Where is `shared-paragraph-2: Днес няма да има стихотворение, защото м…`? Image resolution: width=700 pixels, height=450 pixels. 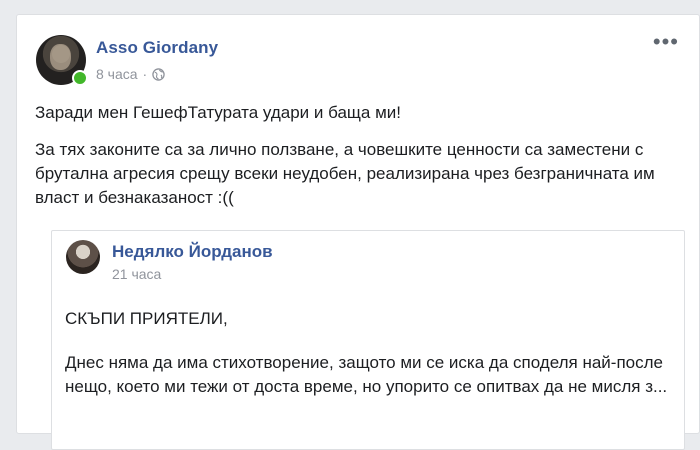
shared-paragraph-2: Днес няма да има стихотворение, защото м… is located at coordinates (366, 374).